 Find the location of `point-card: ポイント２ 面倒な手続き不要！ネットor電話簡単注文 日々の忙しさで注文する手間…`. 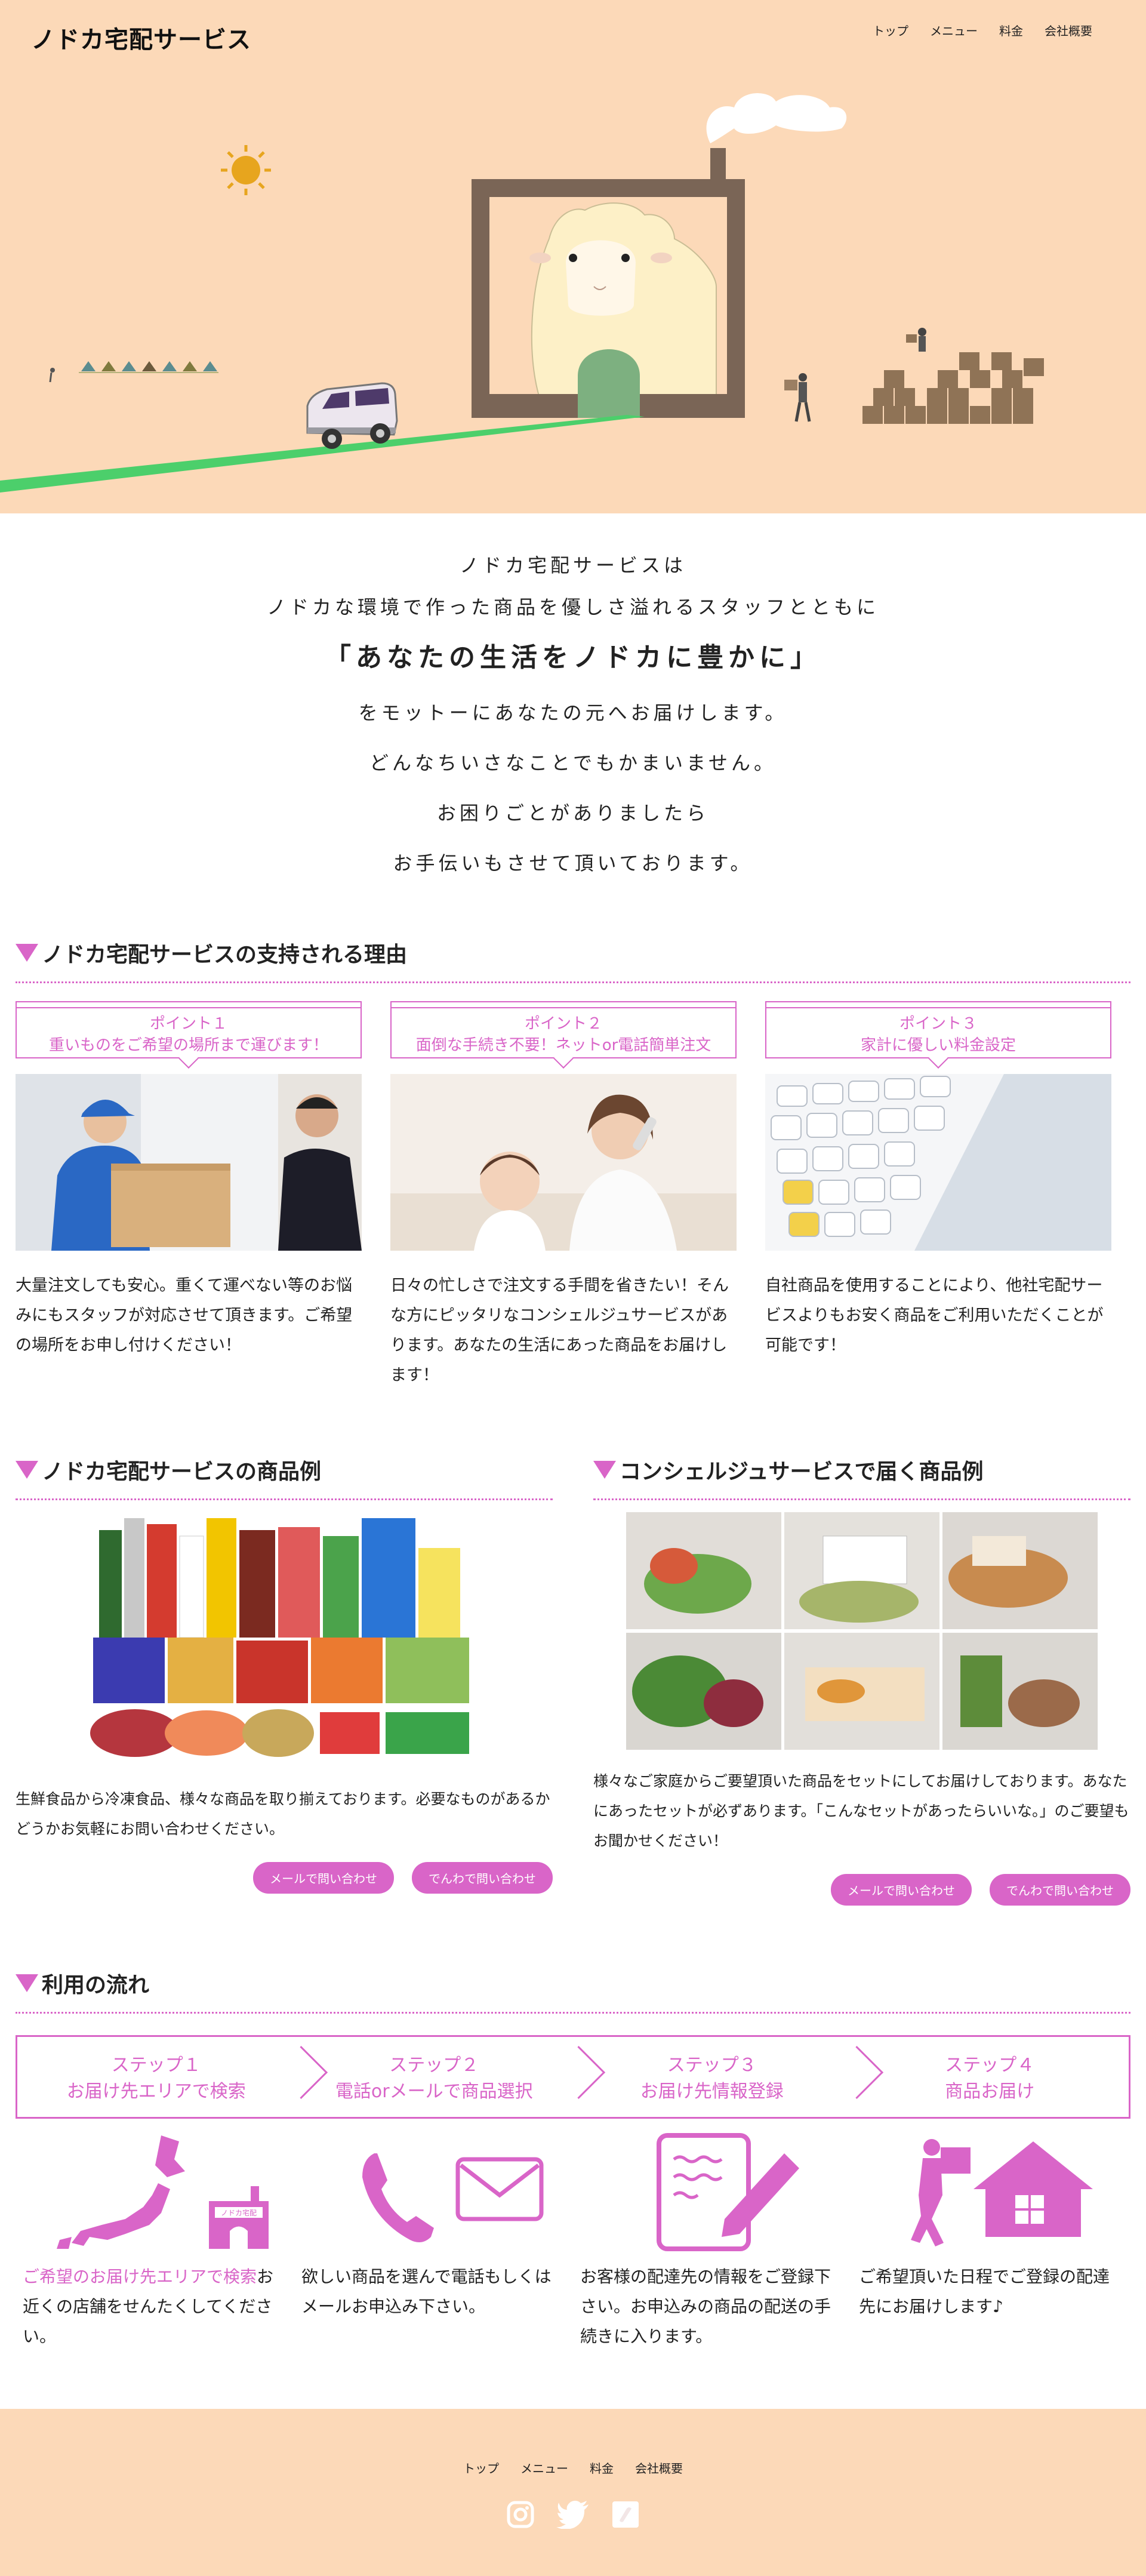

point-card: ポイント２ 面倒な手続き不要！ネットor電話簡単注文 日々の忙しさで注文する手間… is located at coordinates (563, 1195).